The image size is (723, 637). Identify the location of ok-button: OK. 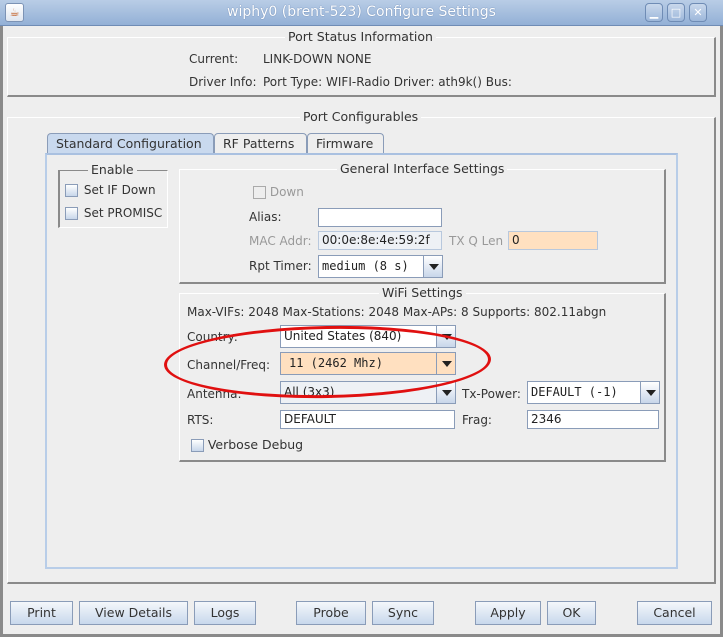
(571, 613).